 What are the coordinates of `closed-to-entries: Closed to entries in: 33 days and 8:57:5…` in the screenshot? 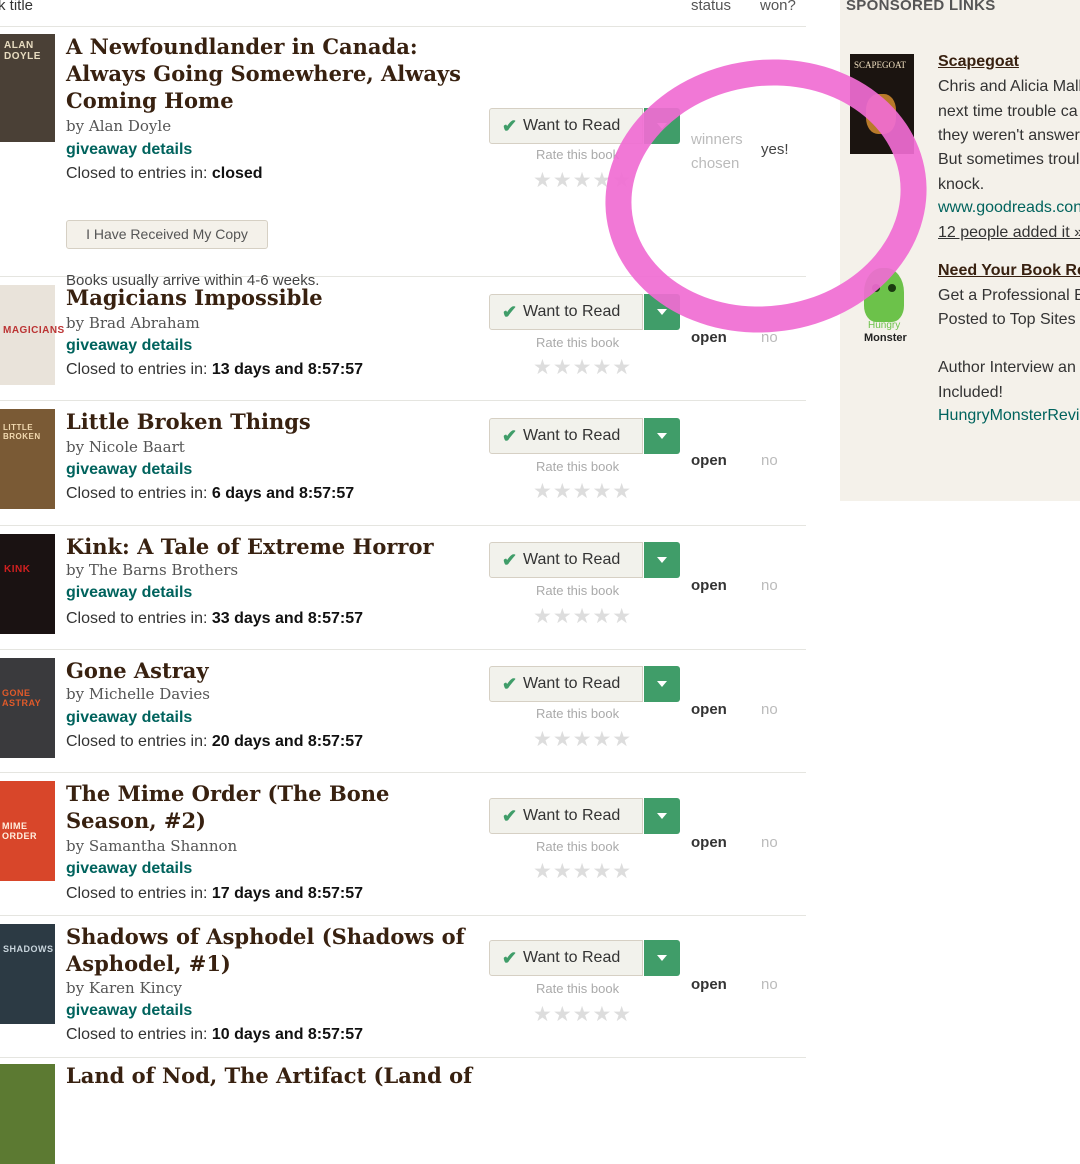 It's located at (215, 618).